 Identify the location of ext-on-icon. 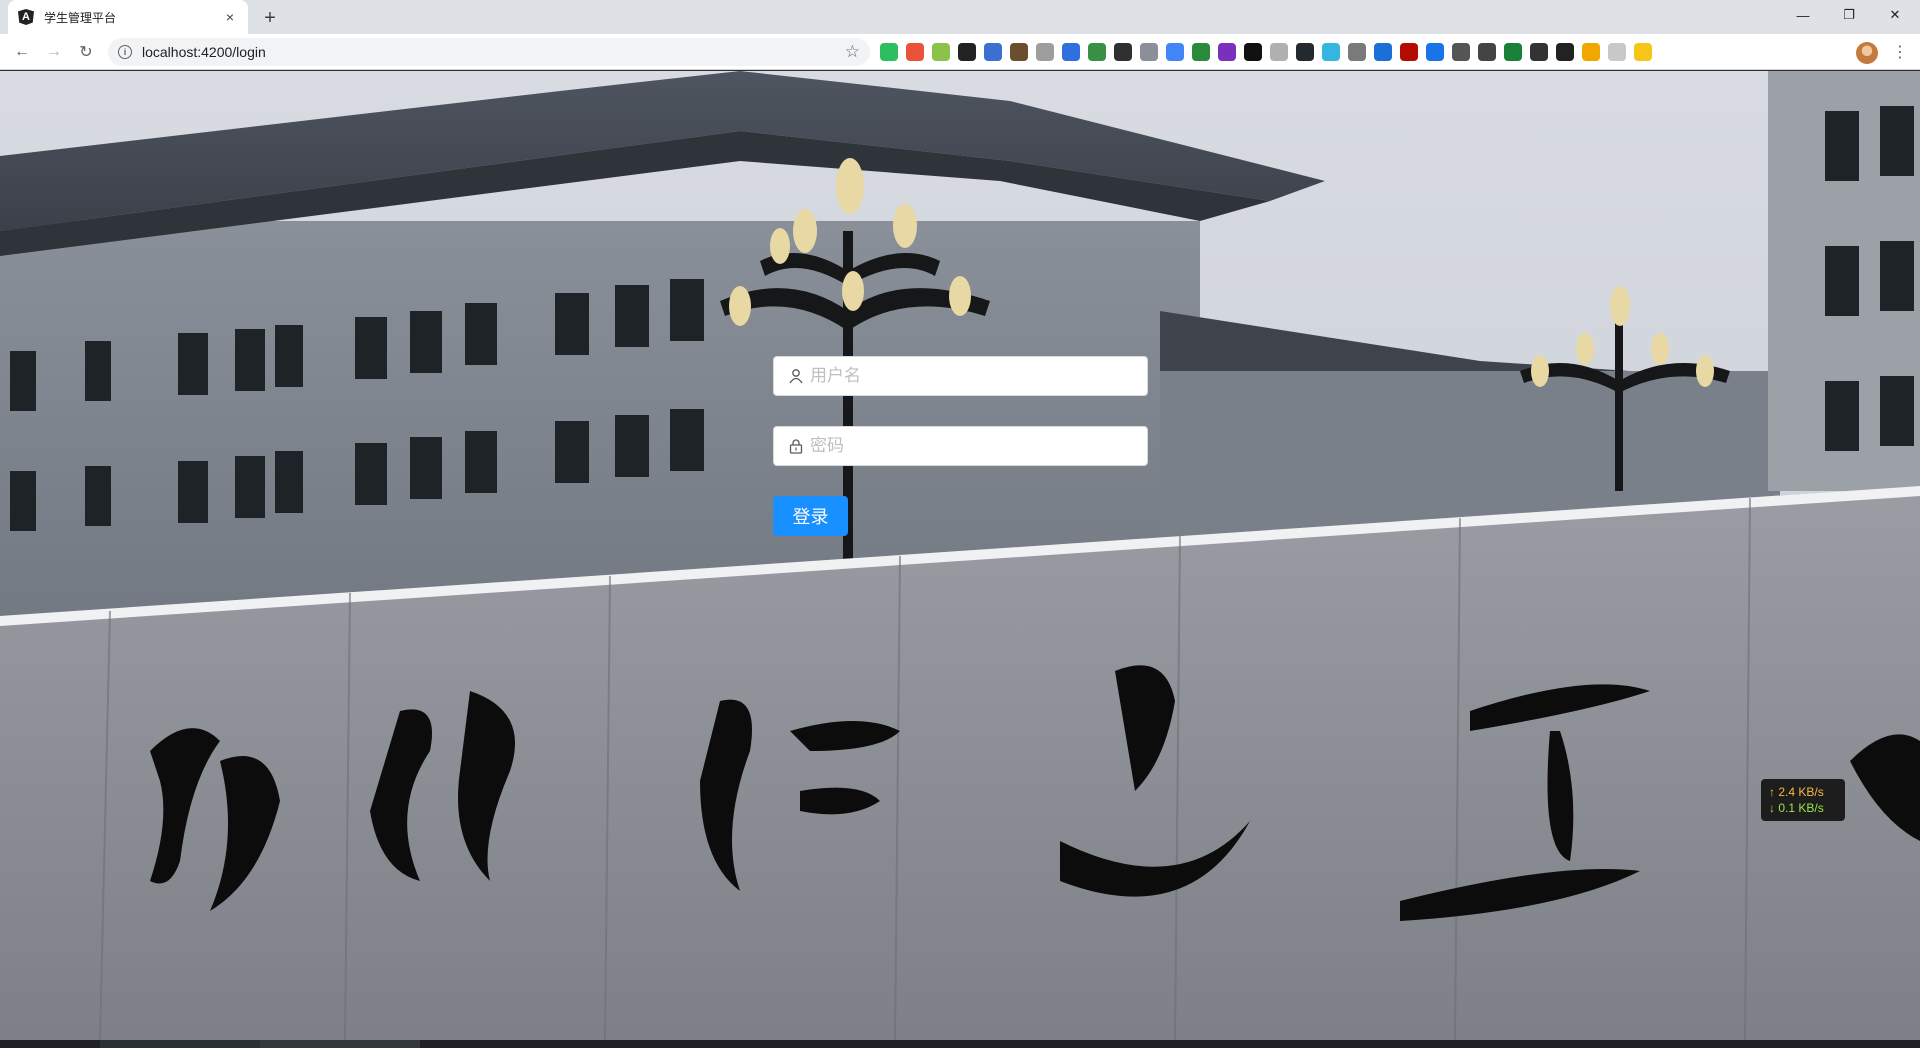
(1513, 52).